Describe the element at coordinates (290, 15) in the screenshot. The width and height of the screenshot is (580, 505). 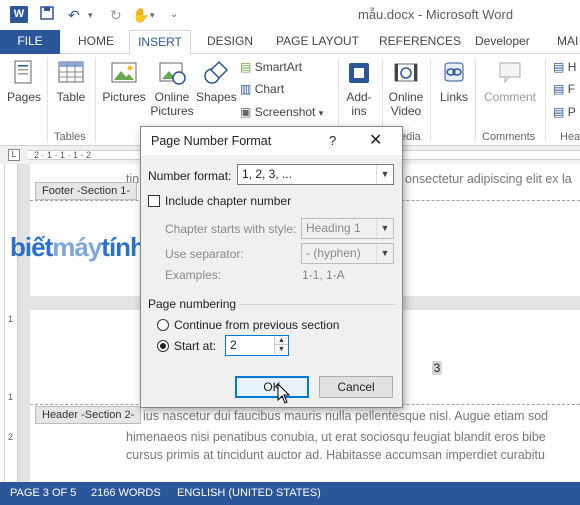
I see `title-bar: W ↶ ▾ ↻ ✋ ▾ ⌄ mẫu.docx - Microsoft Word` at that location.